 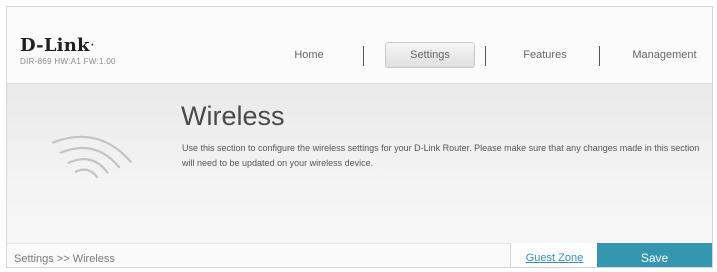 I want to click on page-title: Wireless, so click(x=233, y=116).